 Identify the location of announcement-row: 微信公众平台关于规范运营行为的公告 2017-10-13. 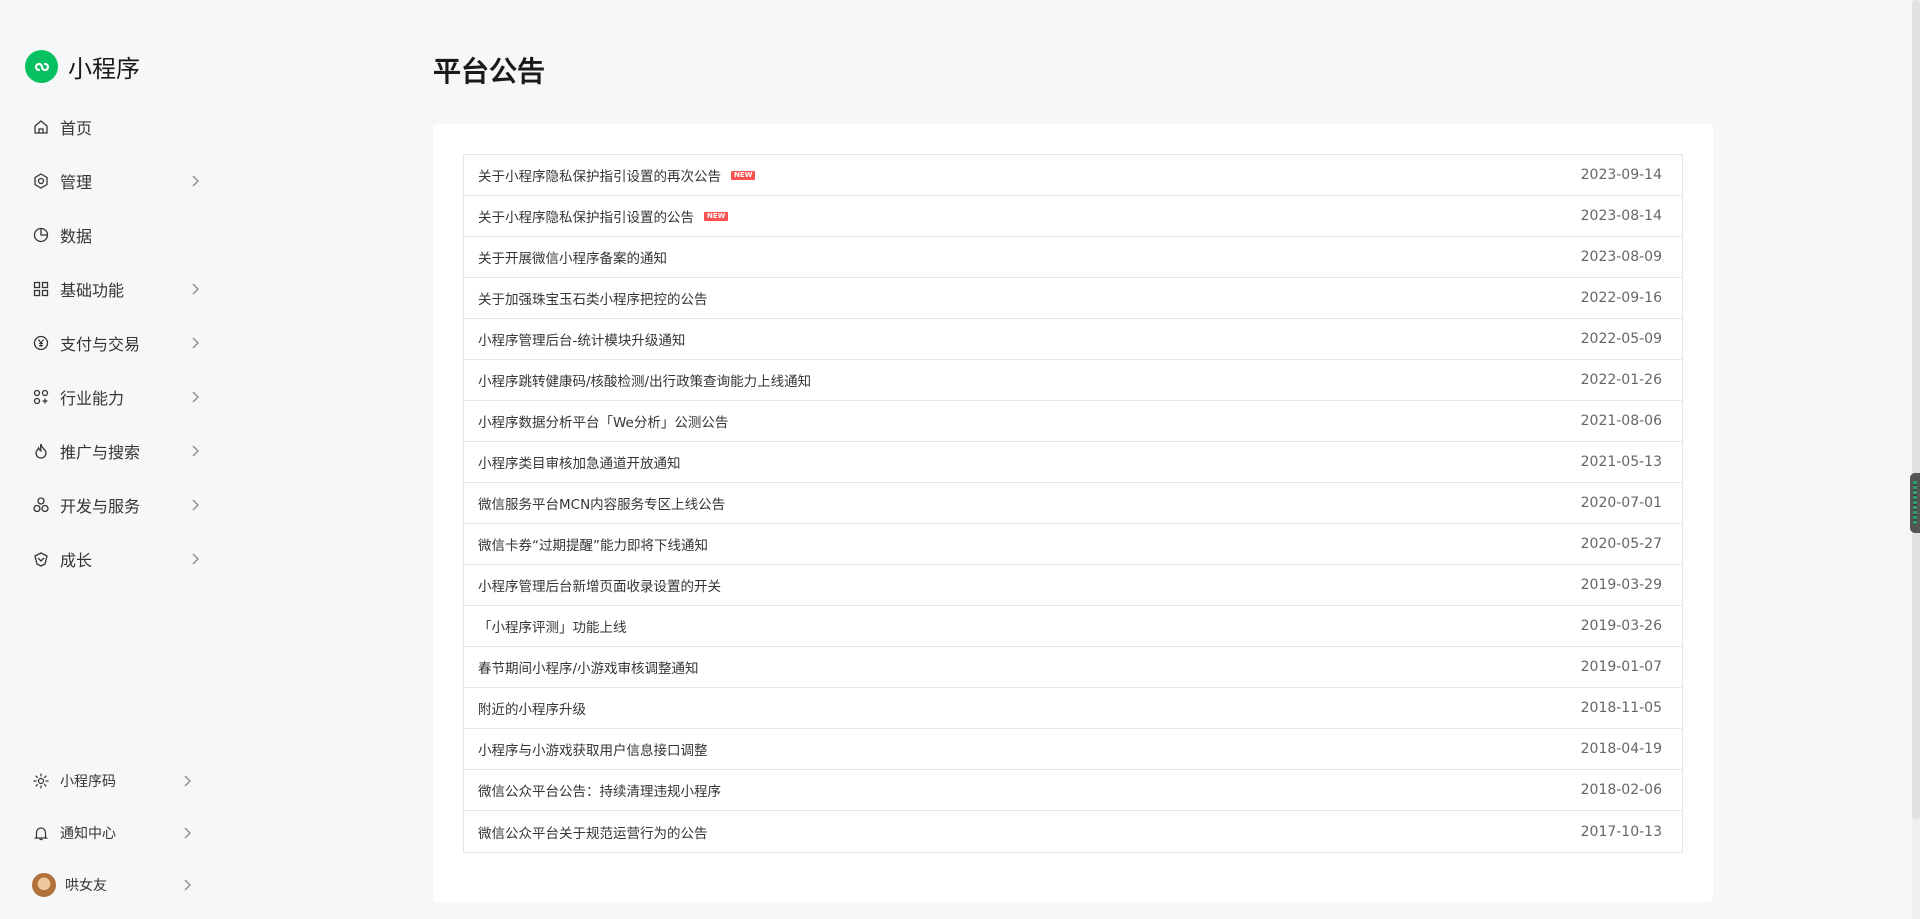
(1073, 831).